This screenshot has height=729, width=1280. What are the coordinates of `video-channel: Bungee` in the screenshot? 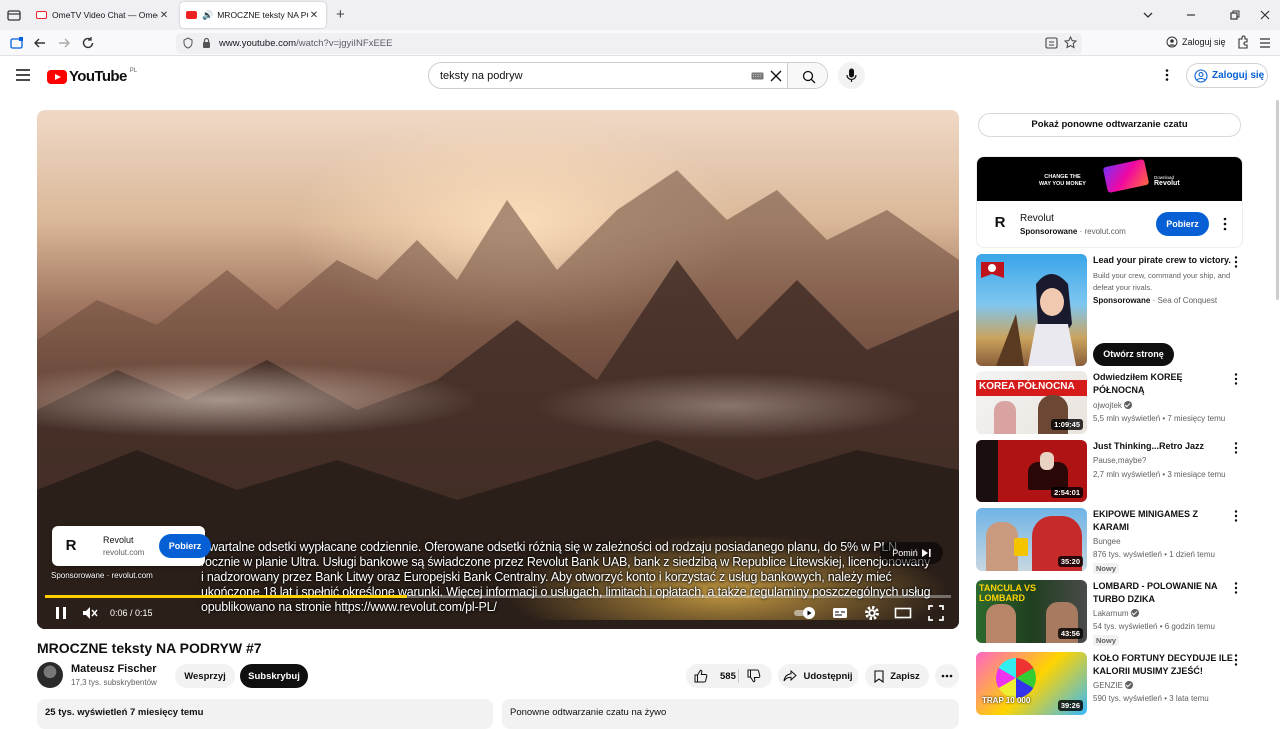 It's located at (1107, 542).